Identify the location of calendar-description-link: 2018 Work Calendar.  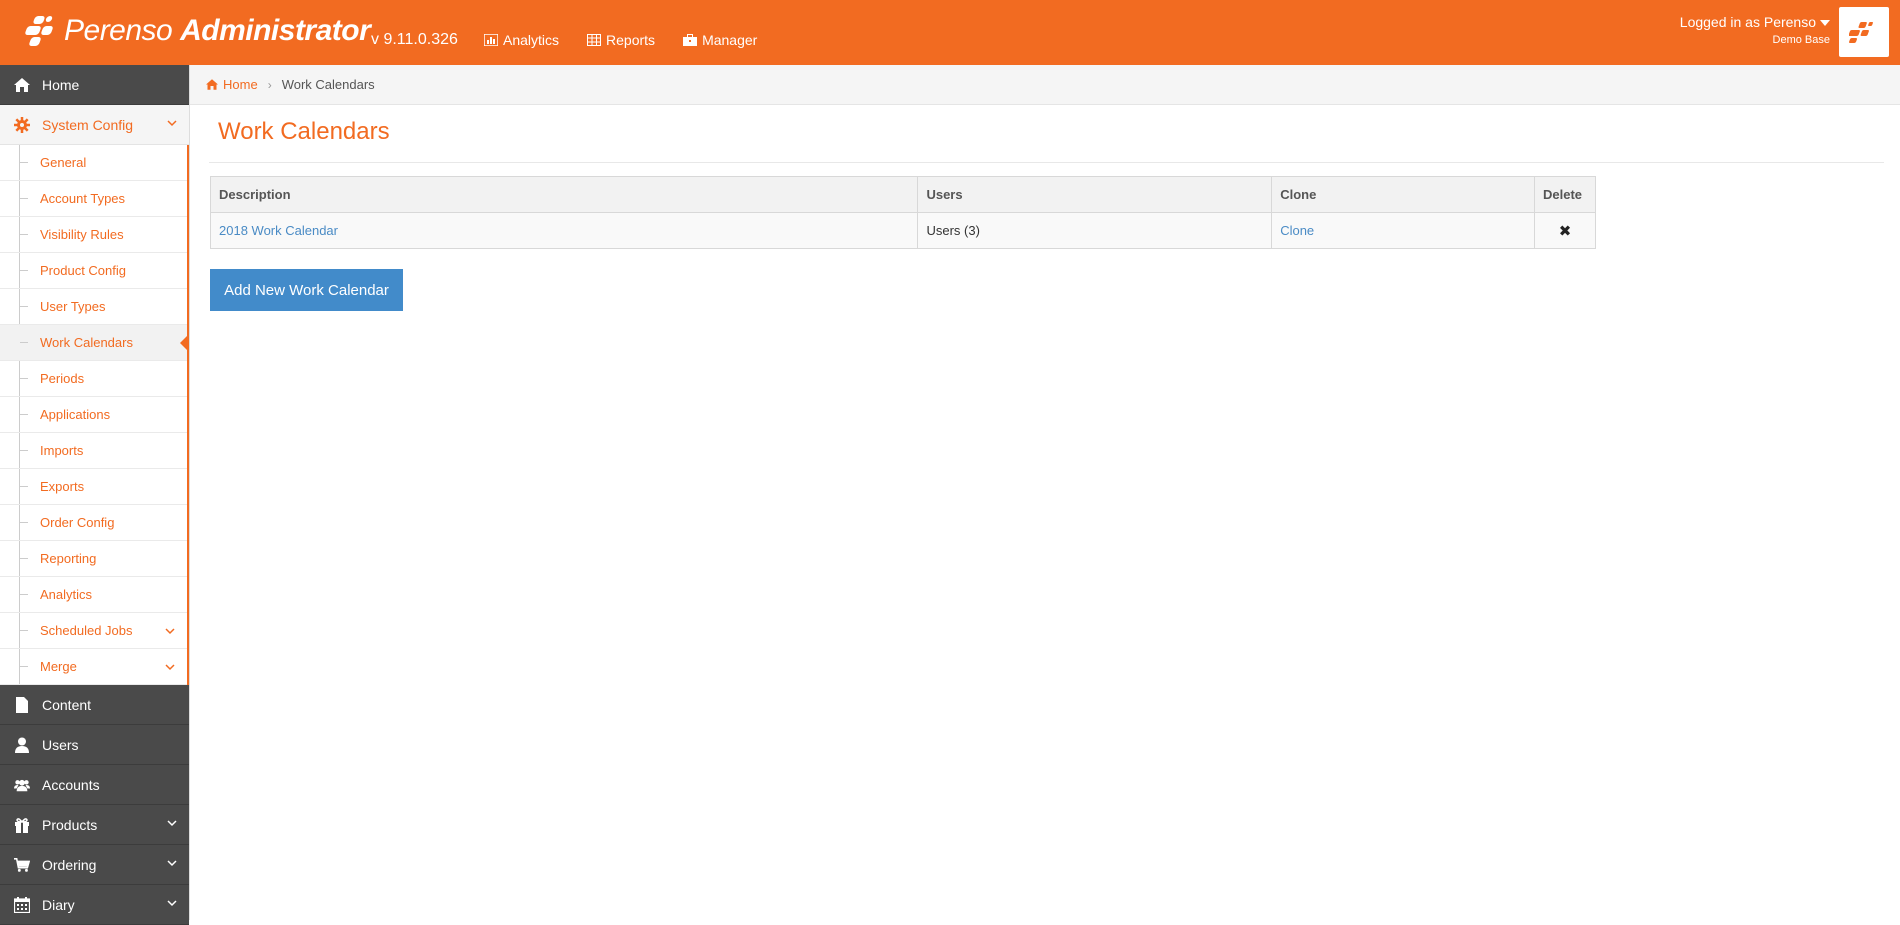
(278, 230).